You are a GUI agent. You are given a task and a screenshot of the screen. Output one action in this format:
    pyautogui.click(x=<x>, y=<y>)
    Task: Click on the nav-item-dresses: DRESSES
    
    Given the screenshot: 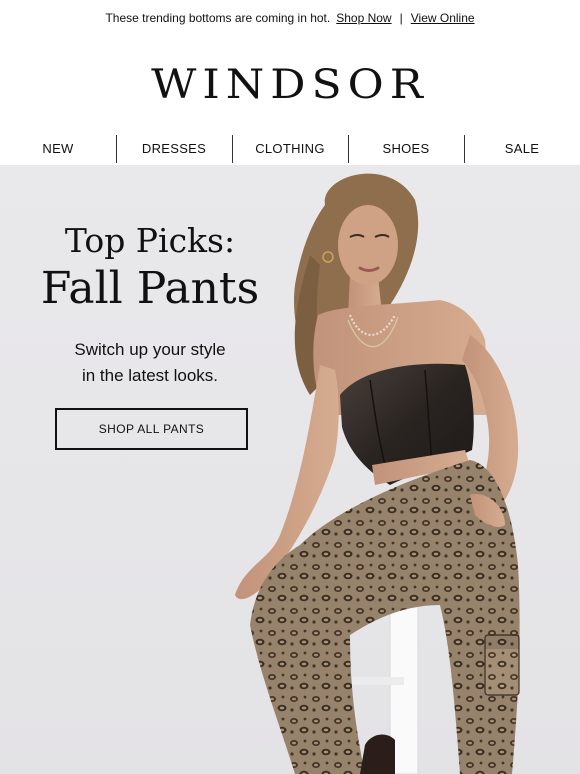 What is the action you would take?
    pyautogui.click(x=174, y=148)
    